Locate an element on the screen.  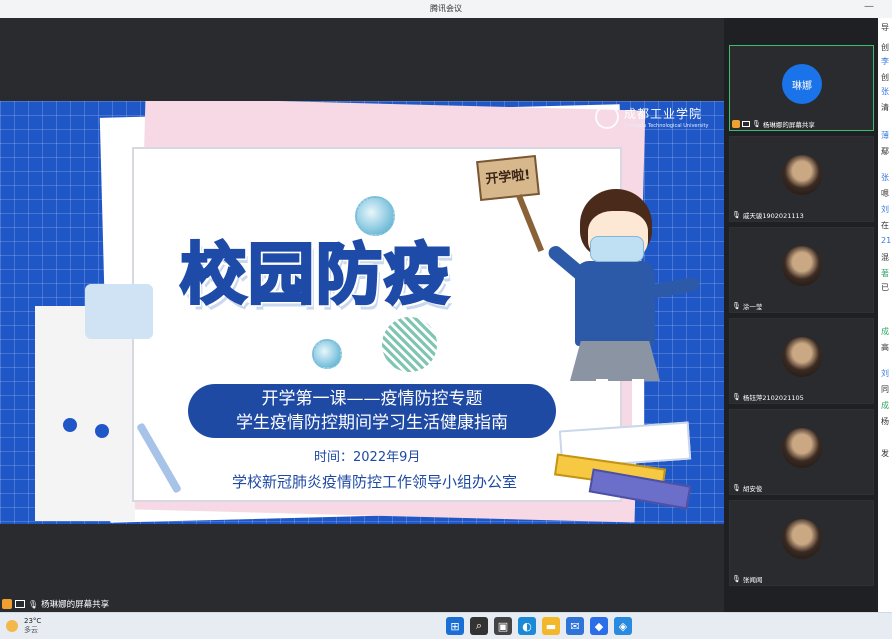
slide-main-title: 校园防疫 is located at coordinates (315, 275).